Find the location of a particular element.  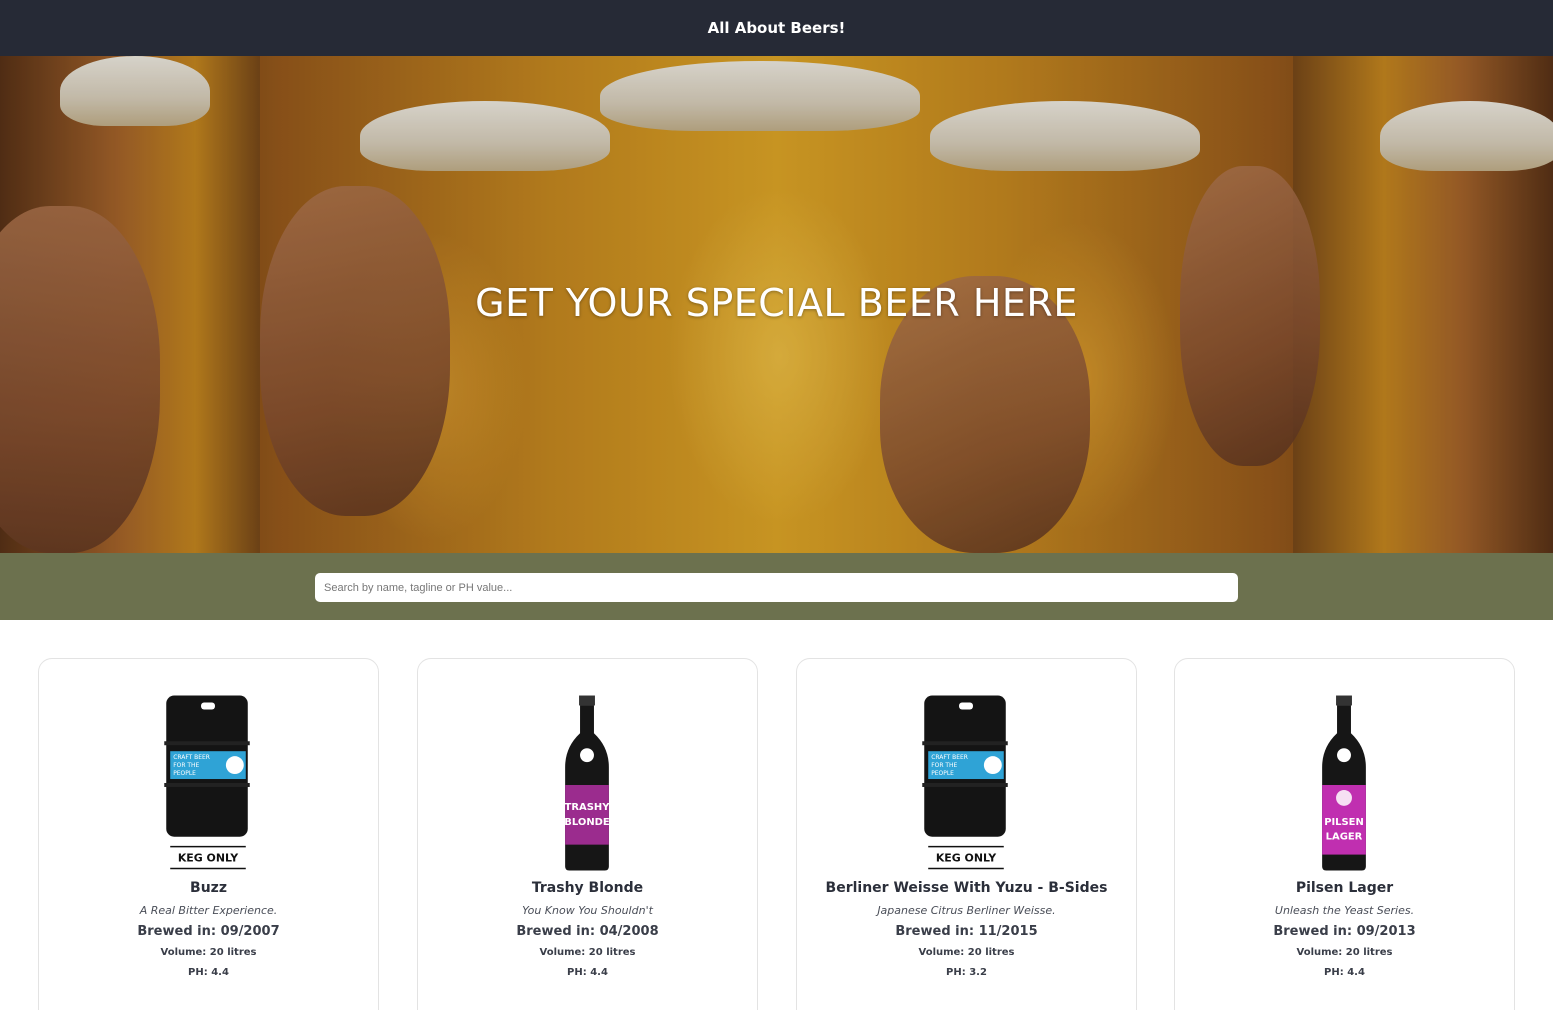

beer-name: Berliner Weisse With Yuzu - B-Sides is located at coordinates (966, 888).